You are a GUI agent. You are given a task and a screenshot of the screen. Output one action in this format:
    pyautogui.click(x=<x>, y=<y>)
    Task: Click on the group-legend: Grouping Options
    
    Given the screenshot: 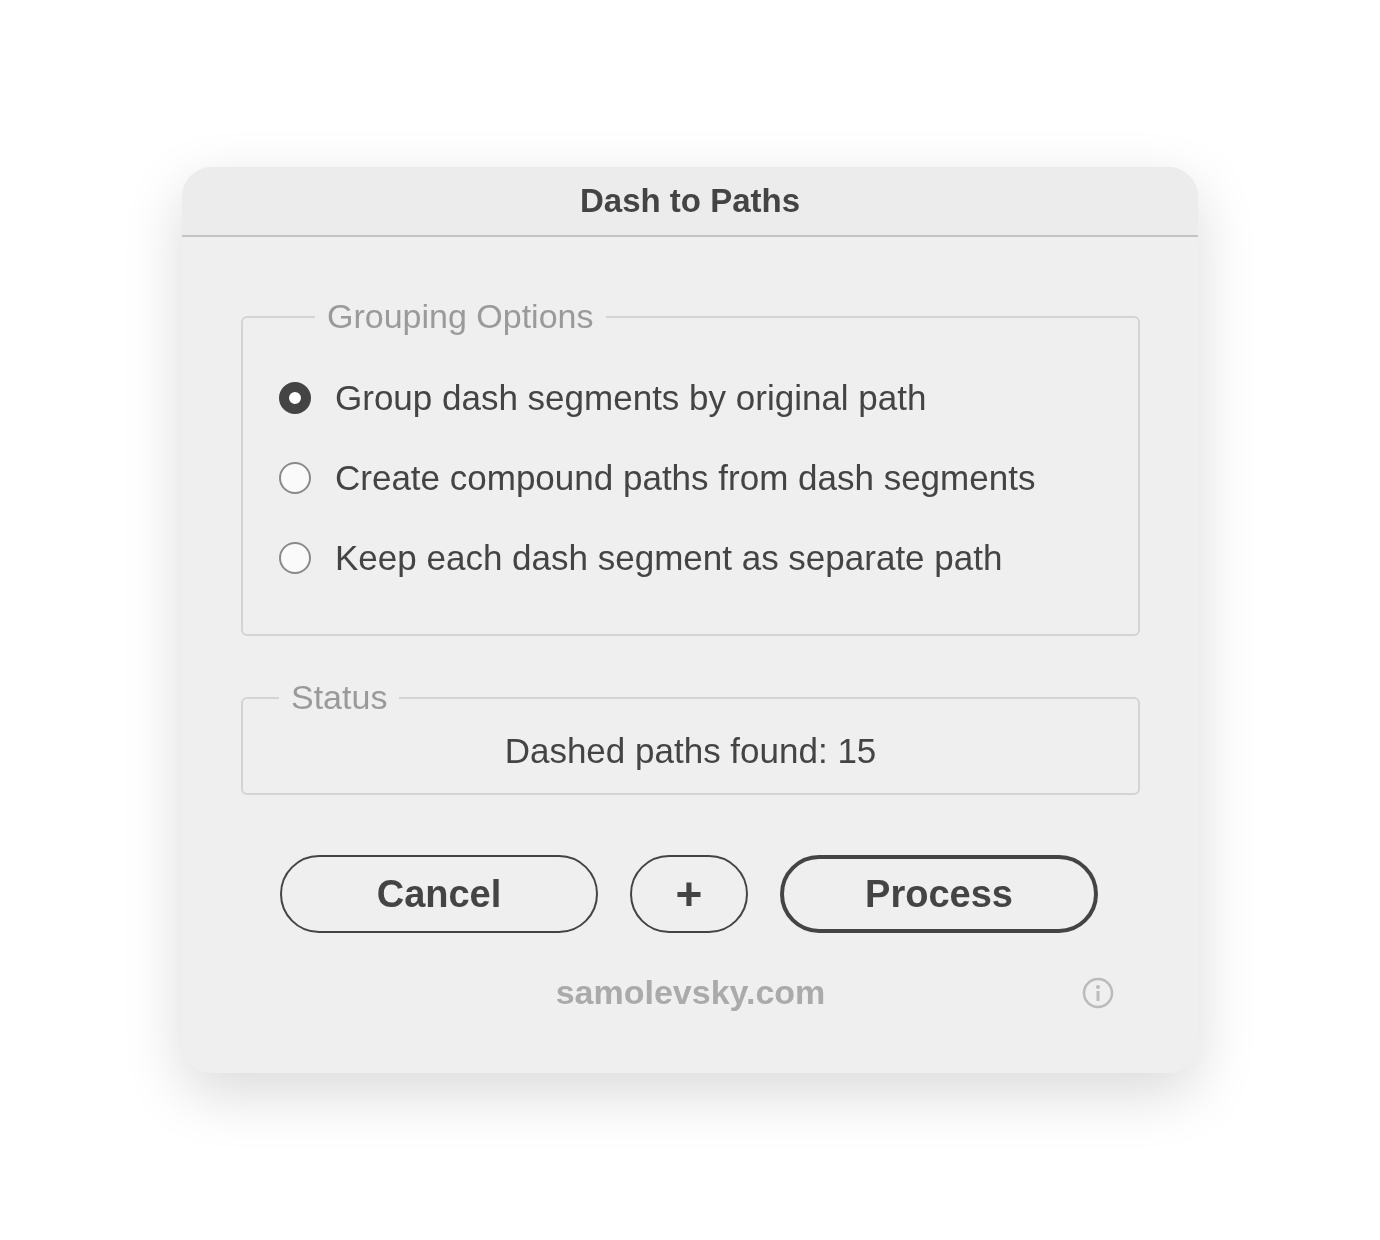 What is the action you would take?
    pyautogui.click(x=460, y=316)
    